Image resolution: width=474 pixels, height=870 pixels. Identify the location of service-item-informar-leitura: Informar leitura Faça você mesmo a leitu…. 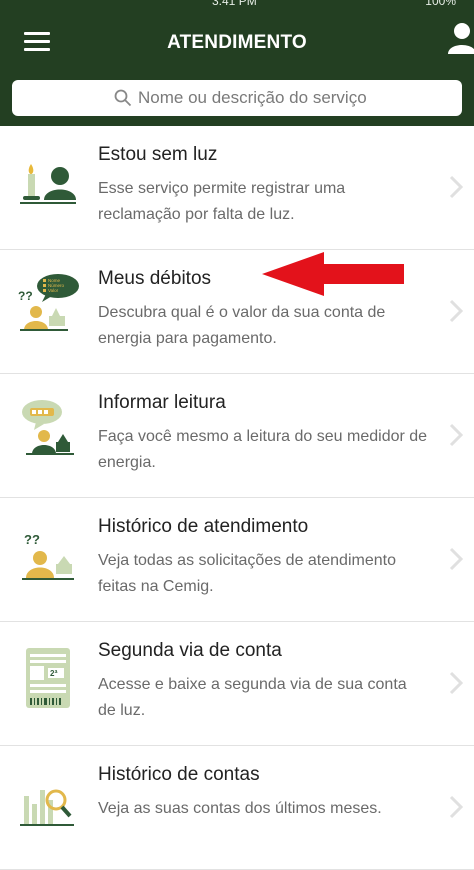
(237, 436).